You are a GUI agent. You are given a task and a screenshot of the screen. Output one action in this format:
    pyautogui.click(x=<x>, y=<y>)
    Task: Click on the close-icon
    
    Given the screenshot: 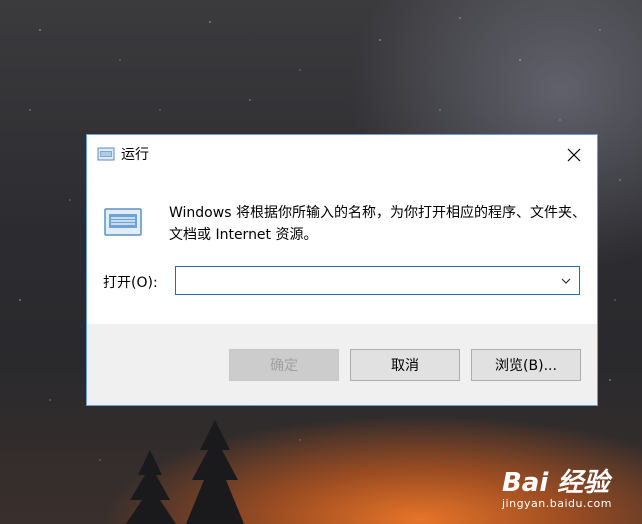 What is the action you would take?
    pyautogui.click(x=574, y=155)
    